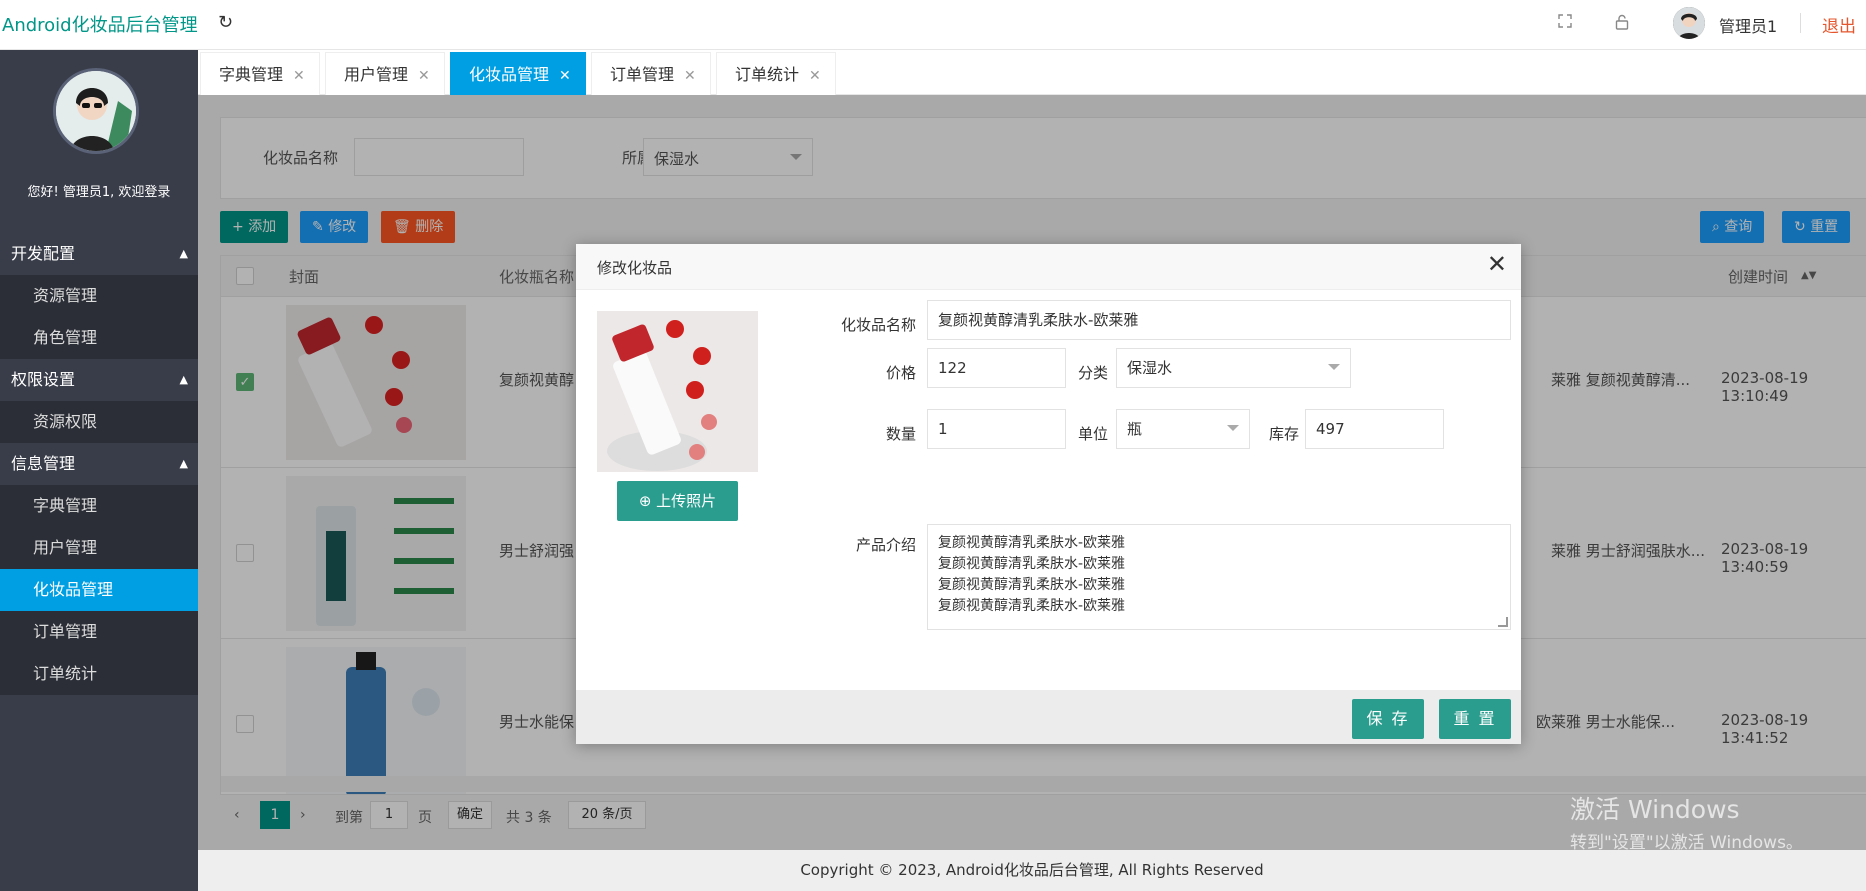 This screenshot has width=1866, height=891. Describe the element at coordinates (900, 434) in the screenshot. I see `quantity-label: 数量` at that location.